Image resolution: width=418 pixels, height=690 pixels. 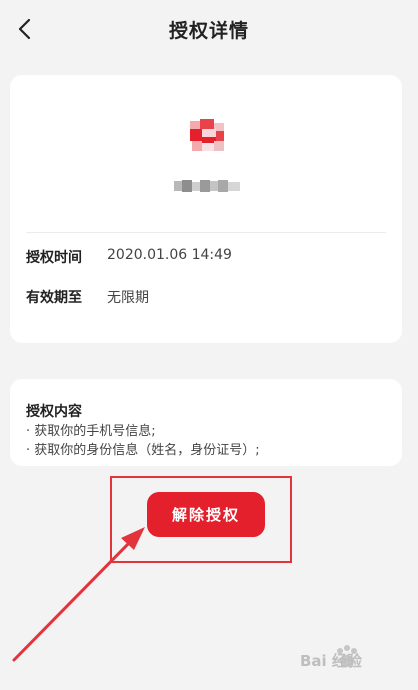 I want to click on authorization-content-card: 授权内容 · 获取你的手机号信息; · 获取你的身份信息（姓名，身份证号）;, so click(x=206, y=422).